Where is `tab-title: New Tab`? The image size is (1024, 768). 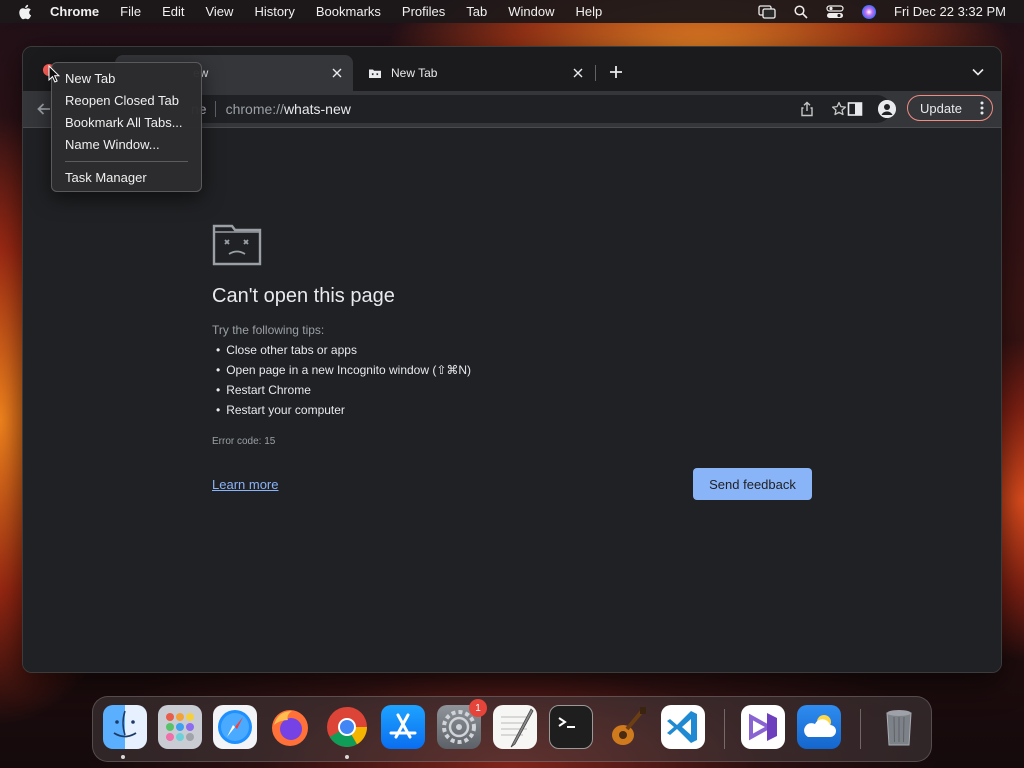 tab-title: New Tab is located at coordinates (414, 73).